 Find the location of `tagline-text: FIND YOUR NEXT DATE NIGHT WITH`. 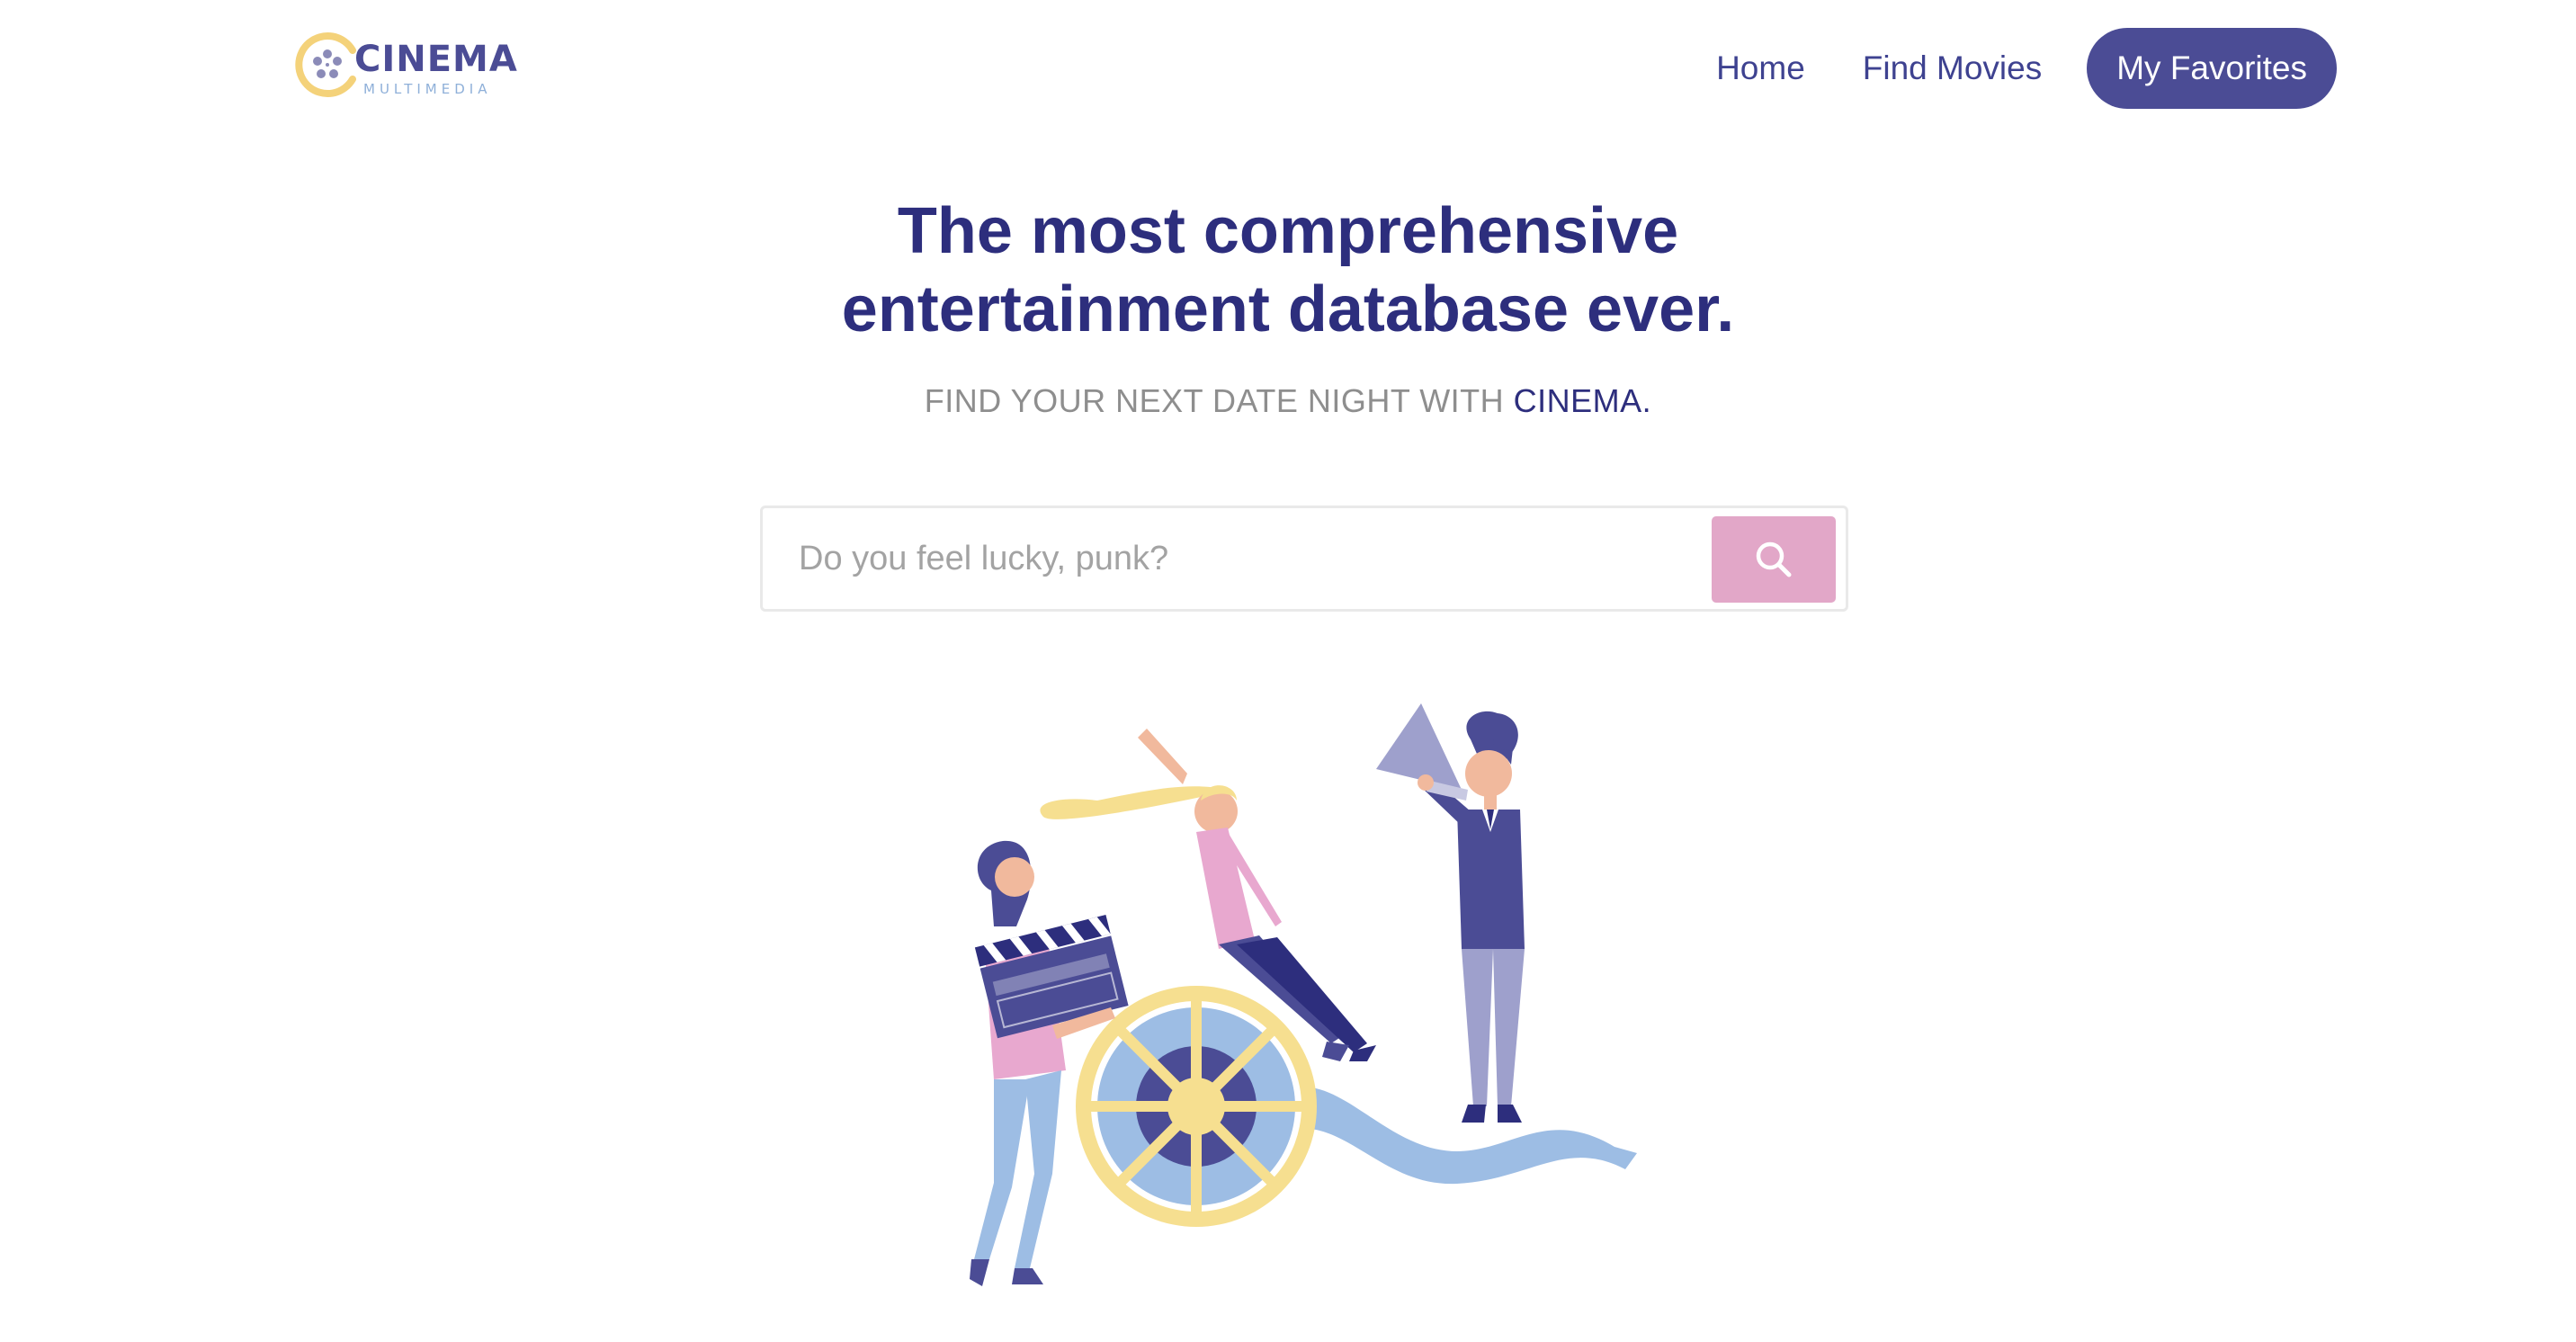

tagline-text: FIND YOUR NEXT DATE NIGHT WITH is located at coordinates (1219, 400).